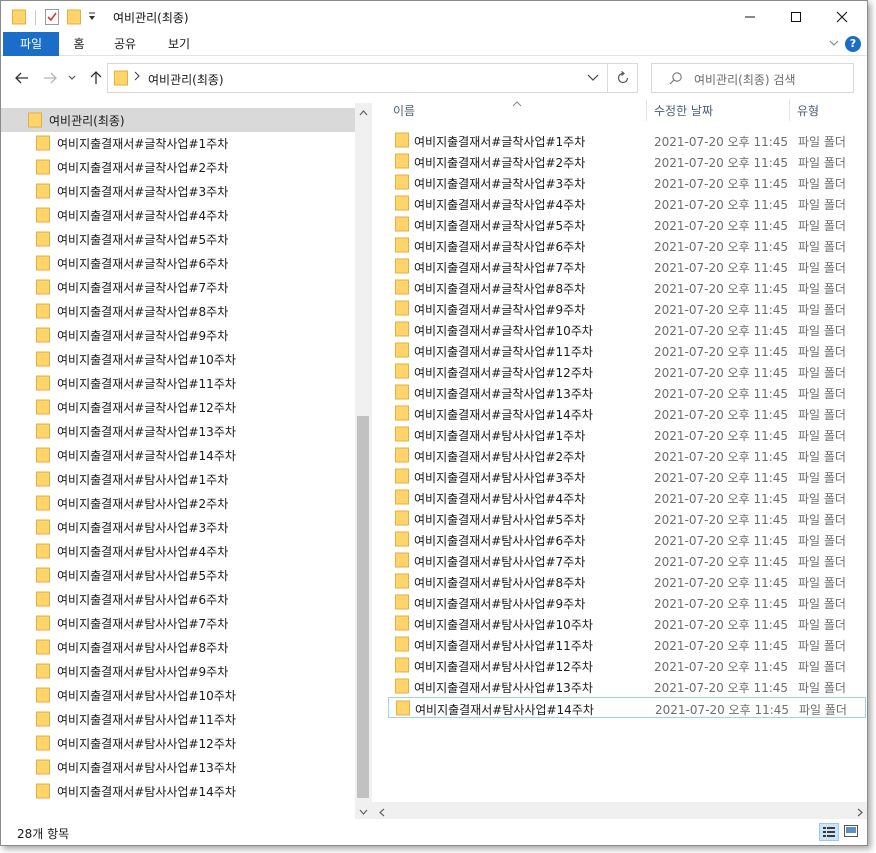 The width and height of the screenshot is (876, 853). Describe the element at coordinates (178, 527) in the screenshot. I see `nav-folder-item: 여비지출결재서#탐사사업#3주차` at that location.